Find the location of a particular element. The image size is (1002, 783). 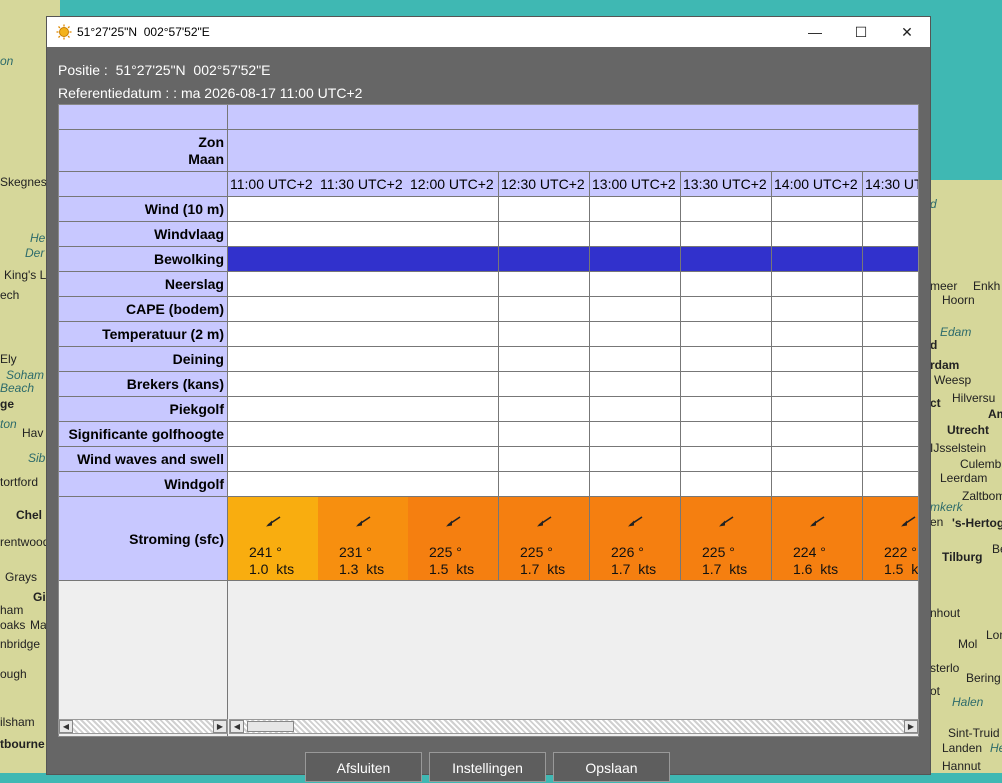

row-label: Bewolking is located at coordinates (143, 259).